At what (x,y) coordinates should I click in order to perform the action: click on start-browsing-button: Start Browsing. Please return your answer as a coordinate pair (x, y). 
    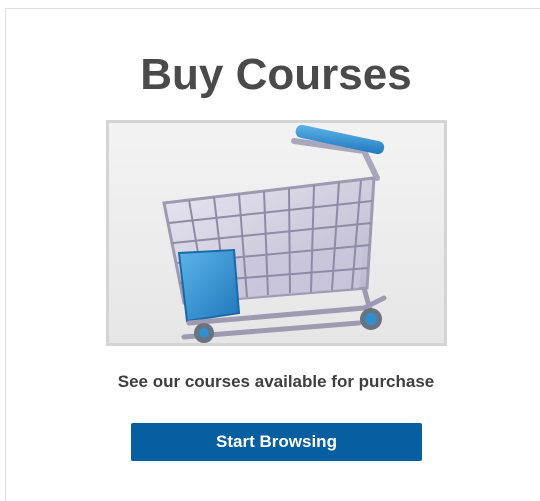
    Looking at the image, I should click on (276, 442).